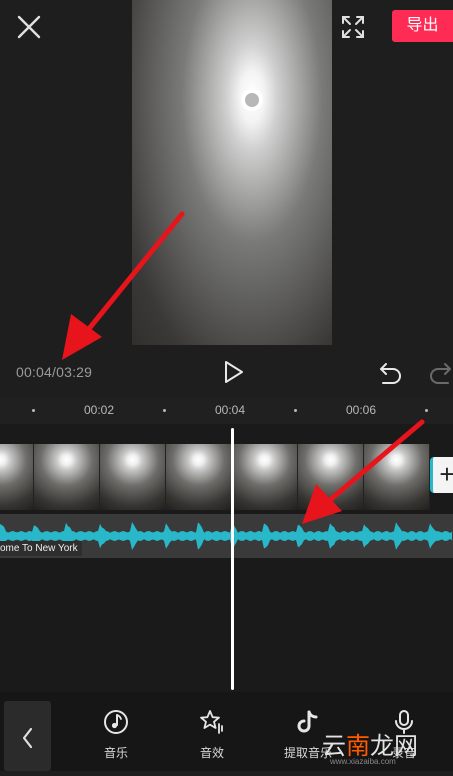 The image size is (453, 776). What do you see at coordinates (252, 100) in the screenshot?
I see `light-bulb-image` at bounding box center [252, 100].